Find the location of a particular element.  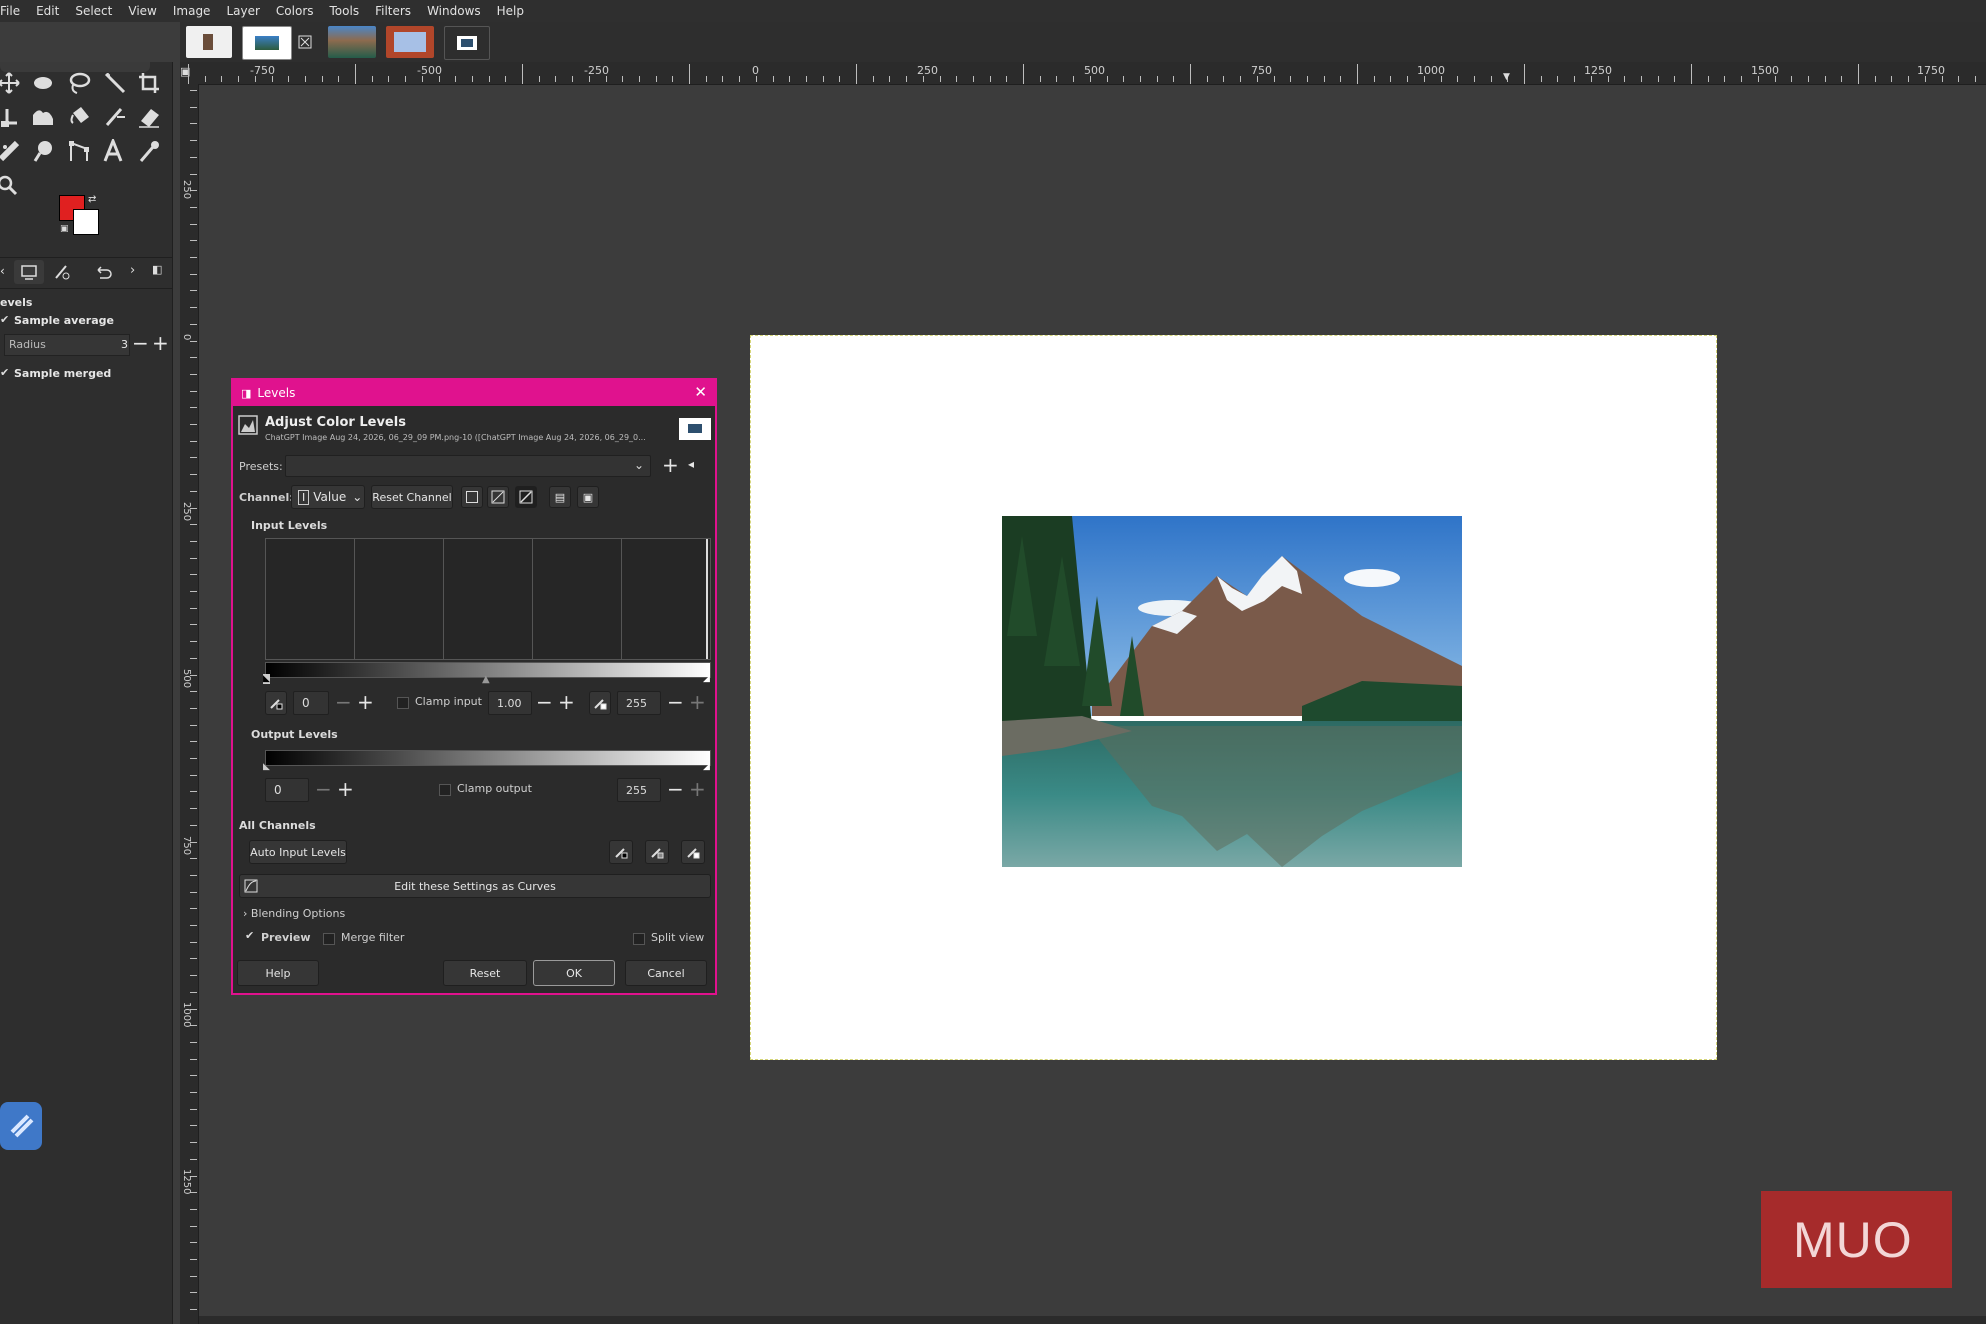

help-button: Help is located at coordinates (278, 973).